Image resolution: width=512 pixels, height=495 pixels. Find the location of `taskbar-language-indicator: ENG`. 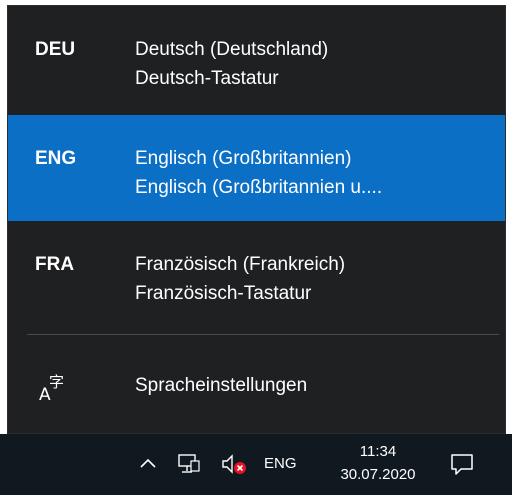

taskbar-language-indicator: ENG is located at coordinates (280, 463).